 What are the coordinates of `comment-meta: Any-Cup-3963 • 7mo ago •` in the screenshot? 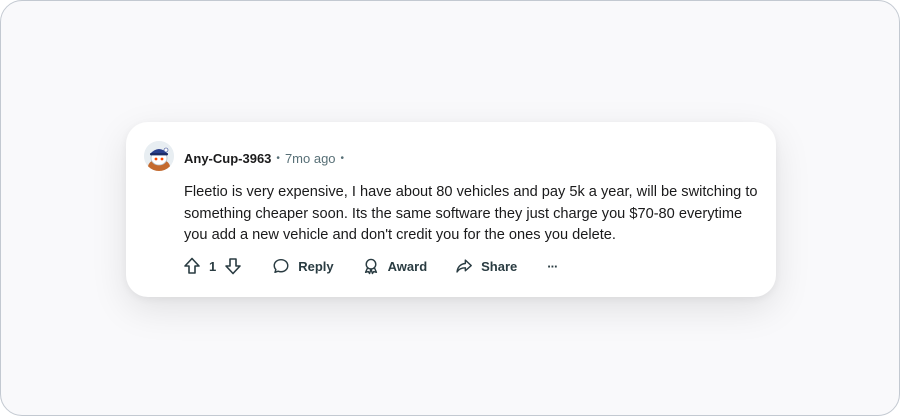 It's located at (266, 158).